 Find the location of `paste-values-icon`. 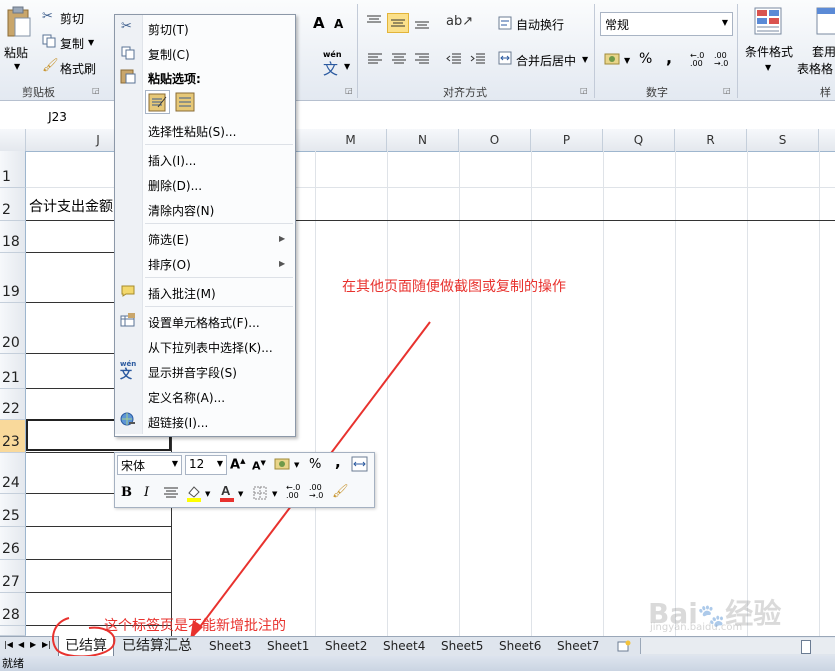

paste-values-icon is located at coordinates (185, 102).